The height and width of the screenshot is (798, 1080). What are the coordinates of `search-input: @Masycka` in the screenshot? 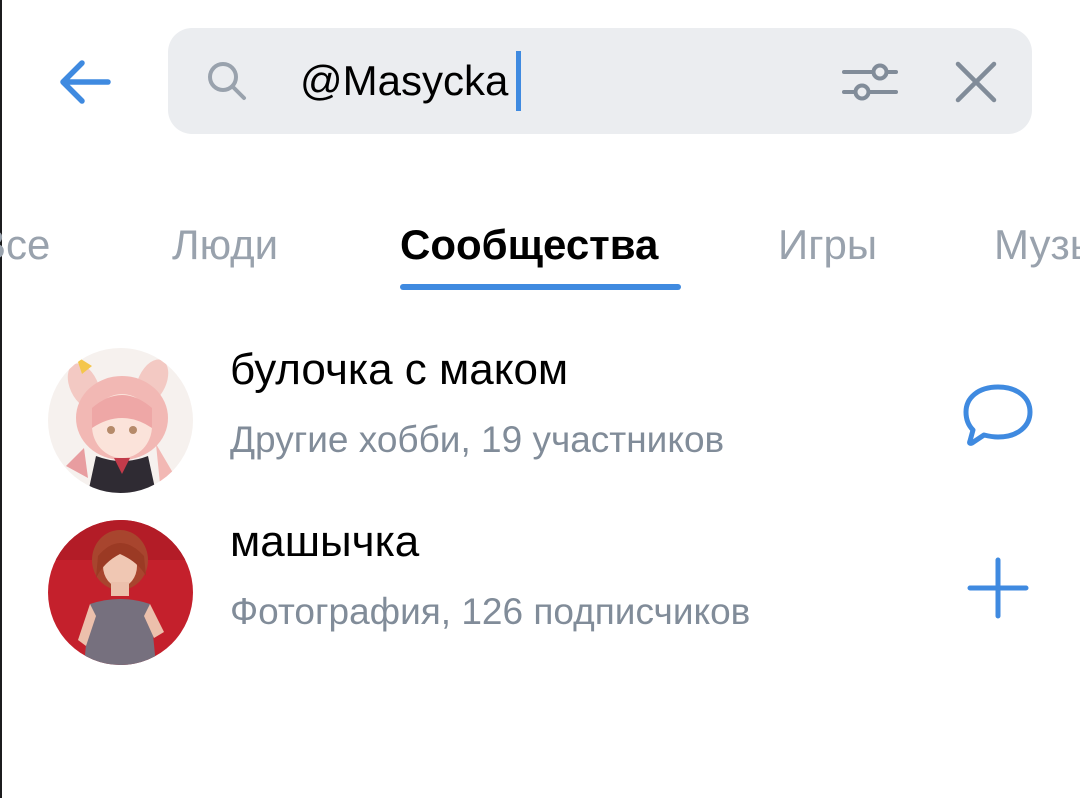 It's located at (411, 81).